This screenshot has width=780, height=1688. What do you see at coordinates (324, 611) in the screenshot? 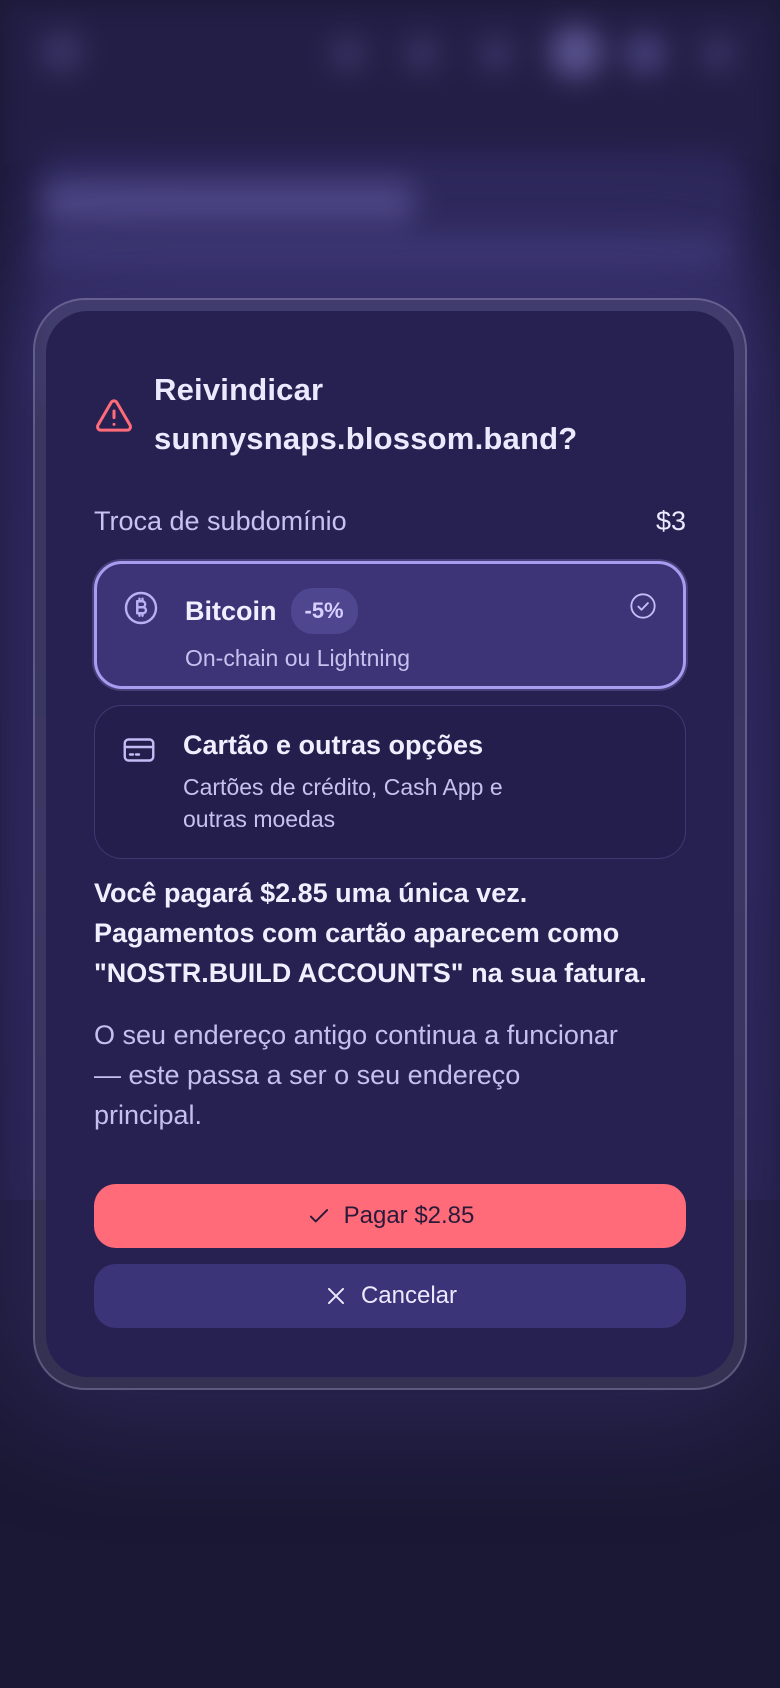
I see `discount-badge: -5%` at bounding box center [324, 611].